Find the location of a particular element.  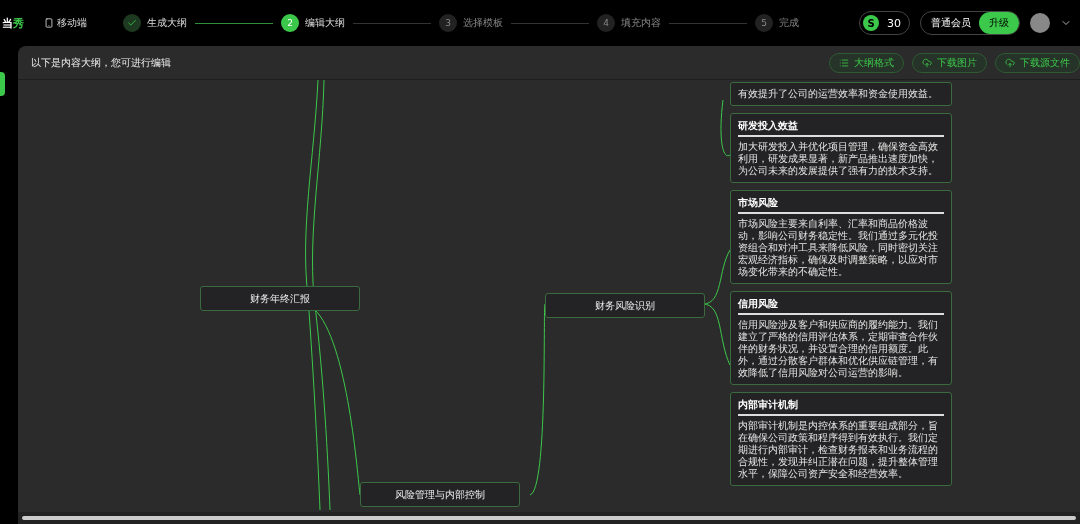

check-icon is located at coordinates (132, 23).